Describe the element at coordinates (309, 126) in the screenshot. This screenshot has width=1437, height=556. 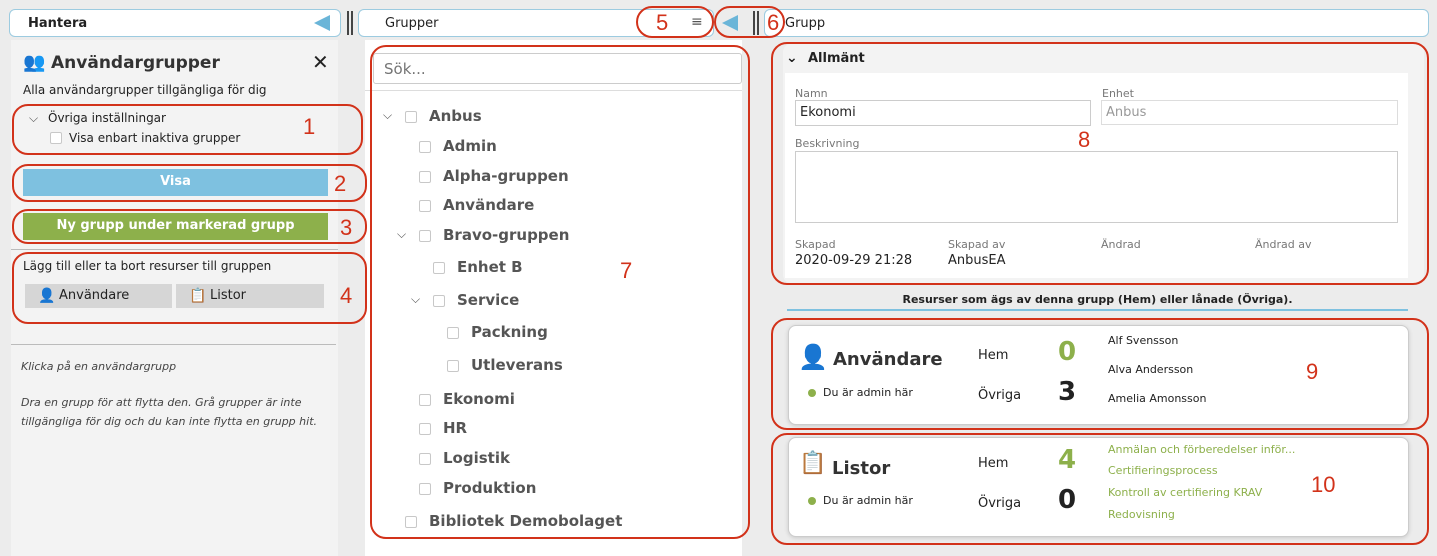
I see `annotation-number: 1` at that location.